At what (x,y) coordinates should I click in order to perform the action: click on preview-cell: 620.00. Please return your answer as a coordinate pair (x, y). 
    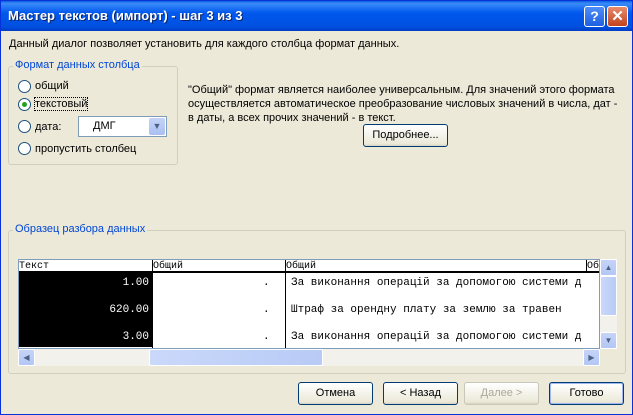
    Looking at the image, I should click on (129, 310).